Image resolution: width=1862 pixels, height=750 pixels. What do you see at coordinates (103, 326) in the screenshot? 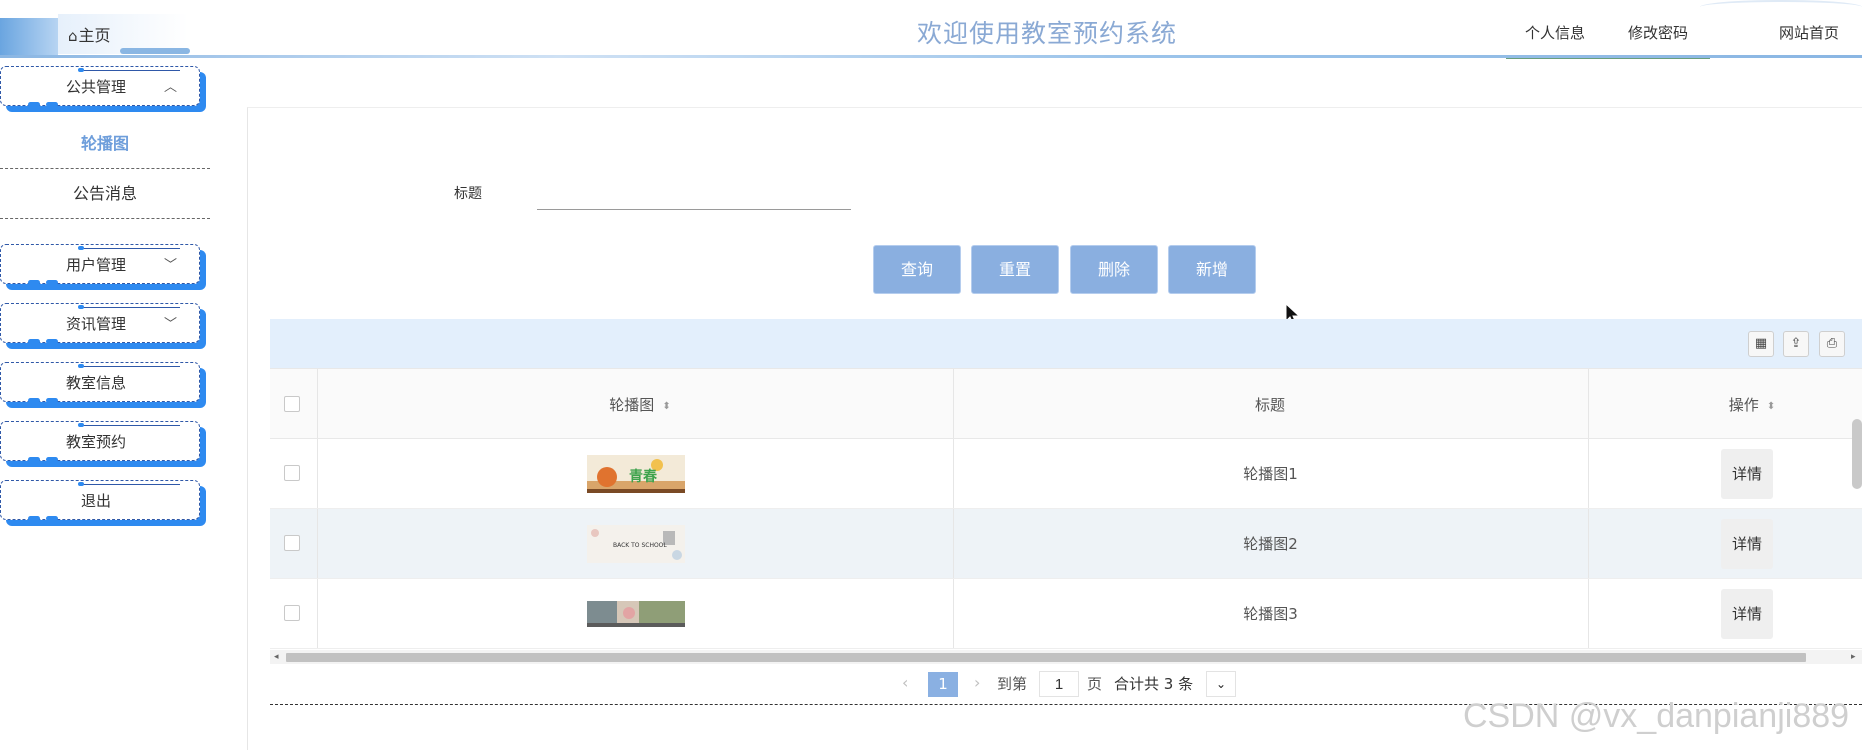
I see `sidebar-group-news: 资讯管理 ﹀` at bounding box center [103, 326].